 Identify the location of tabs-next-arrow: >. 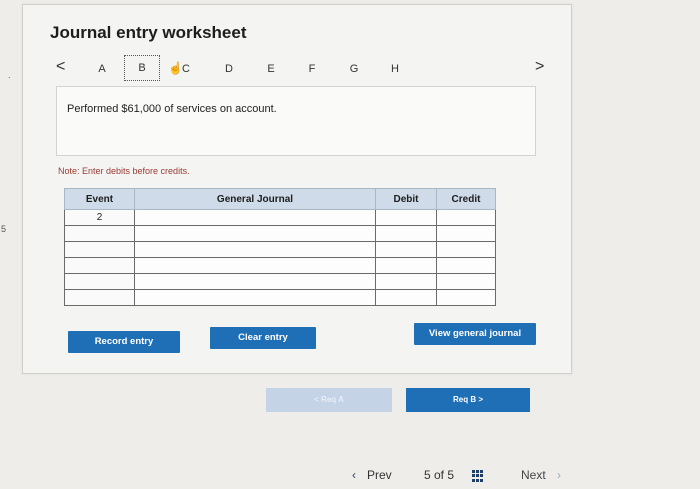
(539, 67).